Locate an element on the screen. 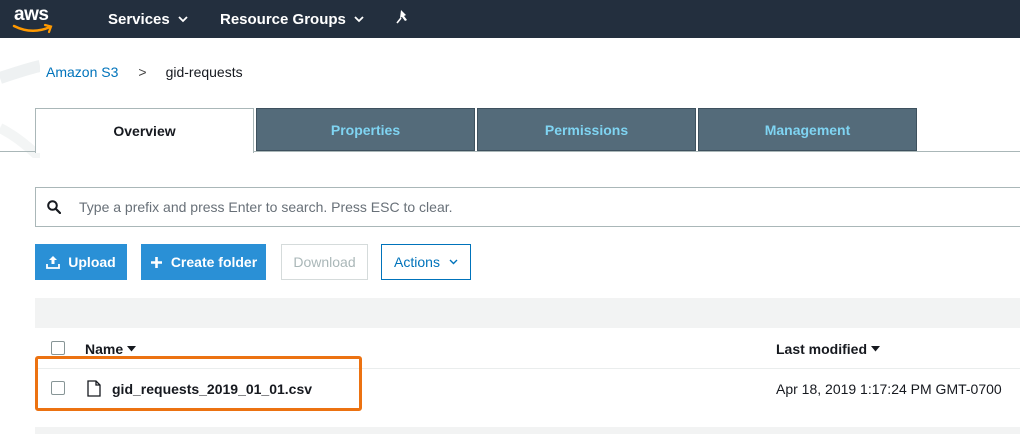  search-box is located at coordinates (527, 207).